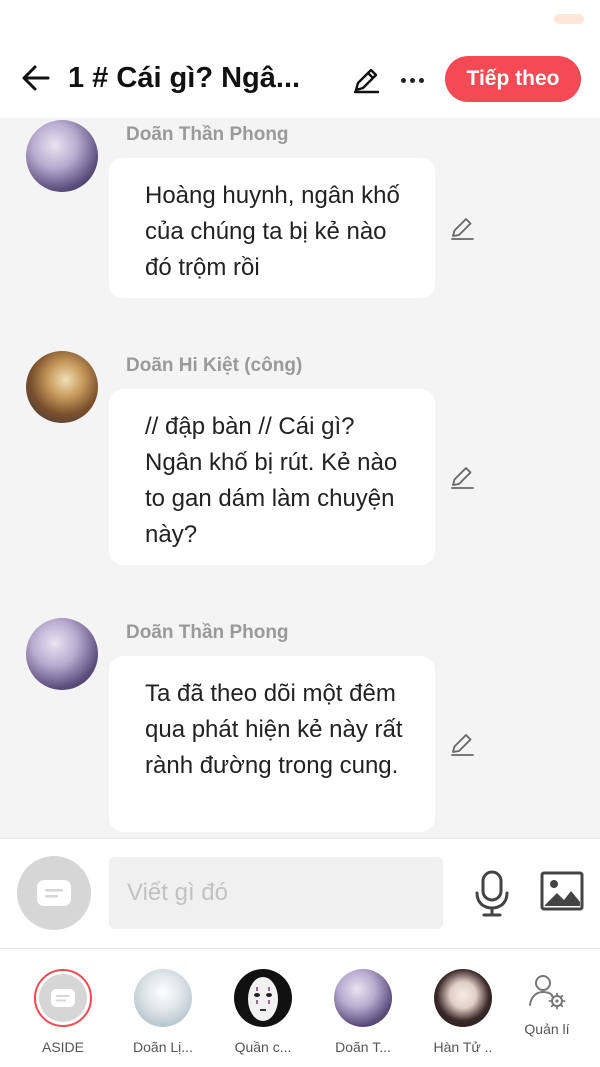 The image size is (600, 1067). What do you see at coordinates (62, 1047) in the screenshot?
I see `character-label: ASIDE` at bounding box center [62, 1047].